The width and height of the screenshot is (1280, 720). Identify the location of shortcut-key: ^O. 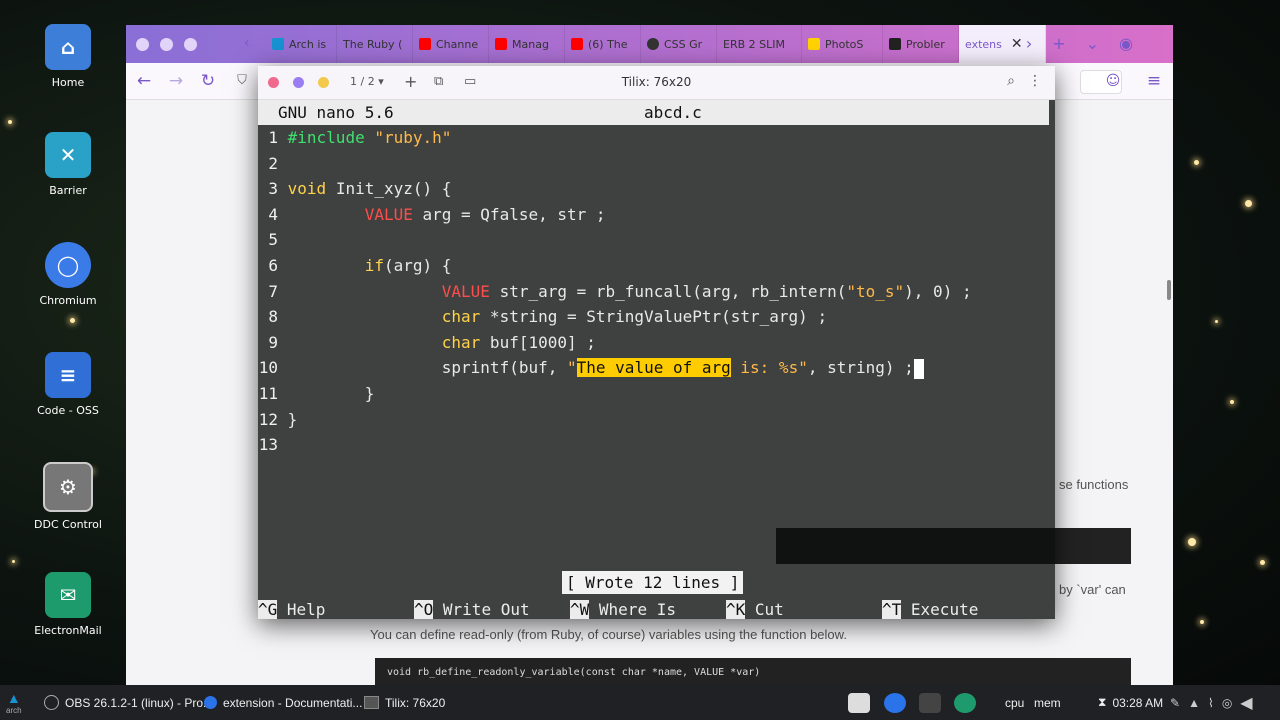
(424, 609).